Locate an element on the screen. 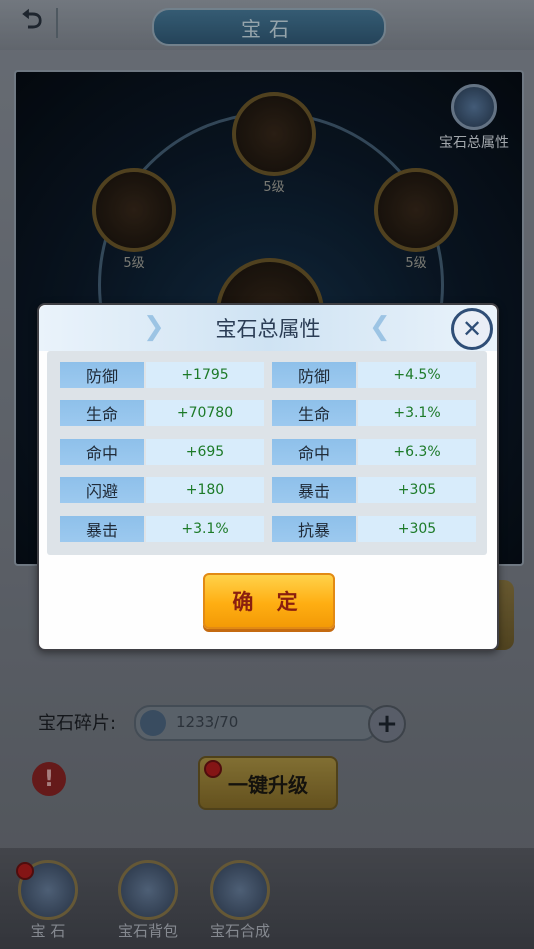  attribute-row: 命中 +6.3% is located at coordinates (374, 452).